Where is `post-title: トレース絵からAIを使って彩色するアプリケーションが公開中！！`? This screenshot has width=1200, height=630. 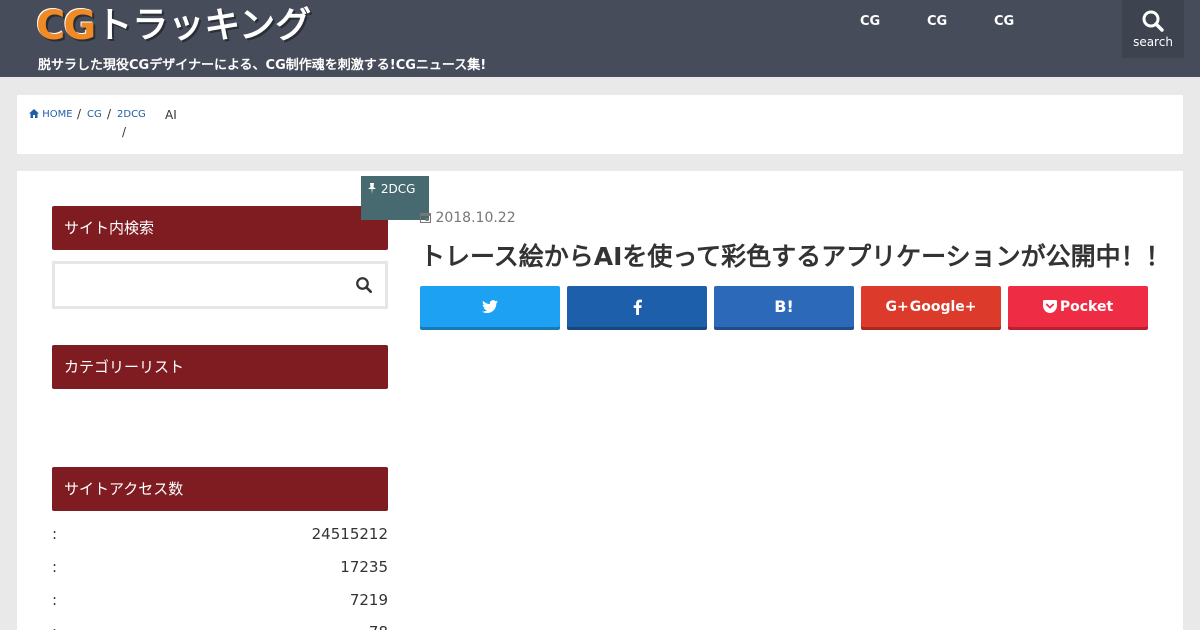
post-title: トレース絵からAIを使って彩色するアプリケーションが公開中！！ is located at coordinates (795, 256).